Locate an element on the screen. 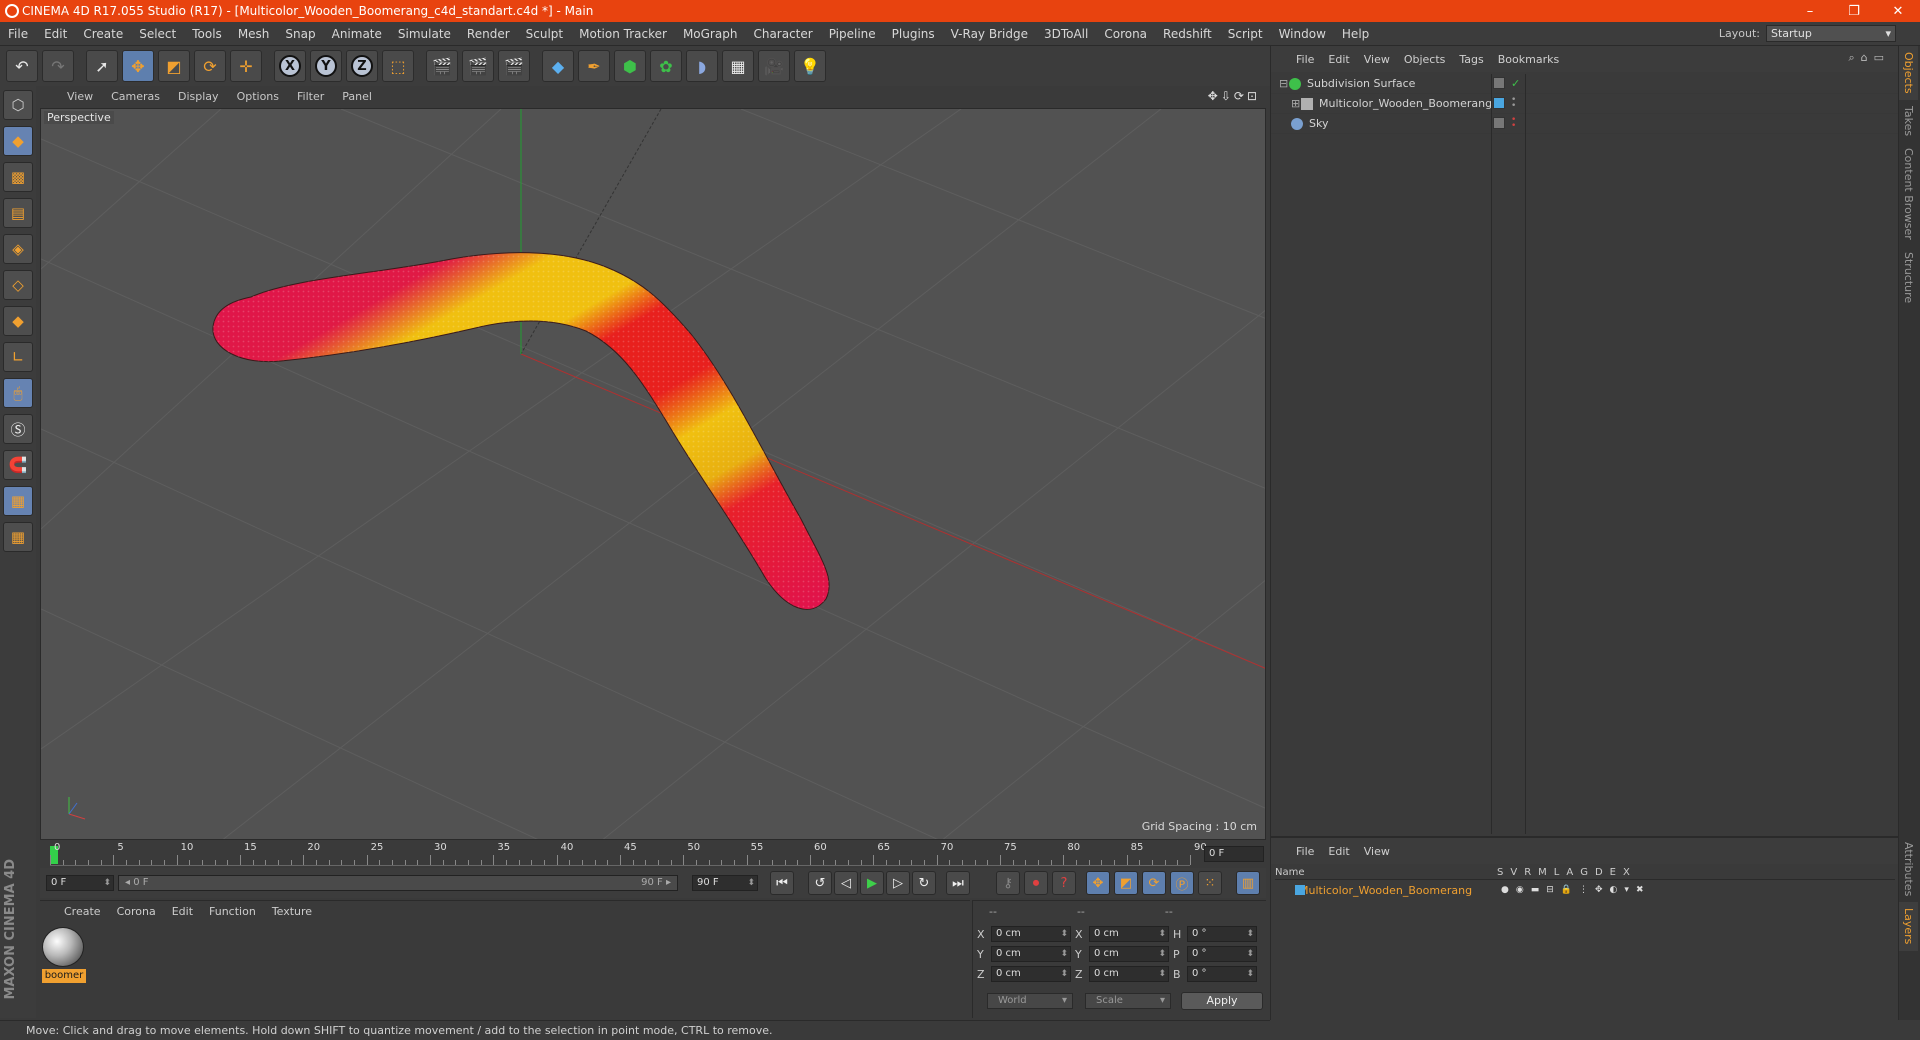 Image resolution: width=1920 pixels, height=1040 pixels. light-button: 💡 is located at coordinates (810, 66).